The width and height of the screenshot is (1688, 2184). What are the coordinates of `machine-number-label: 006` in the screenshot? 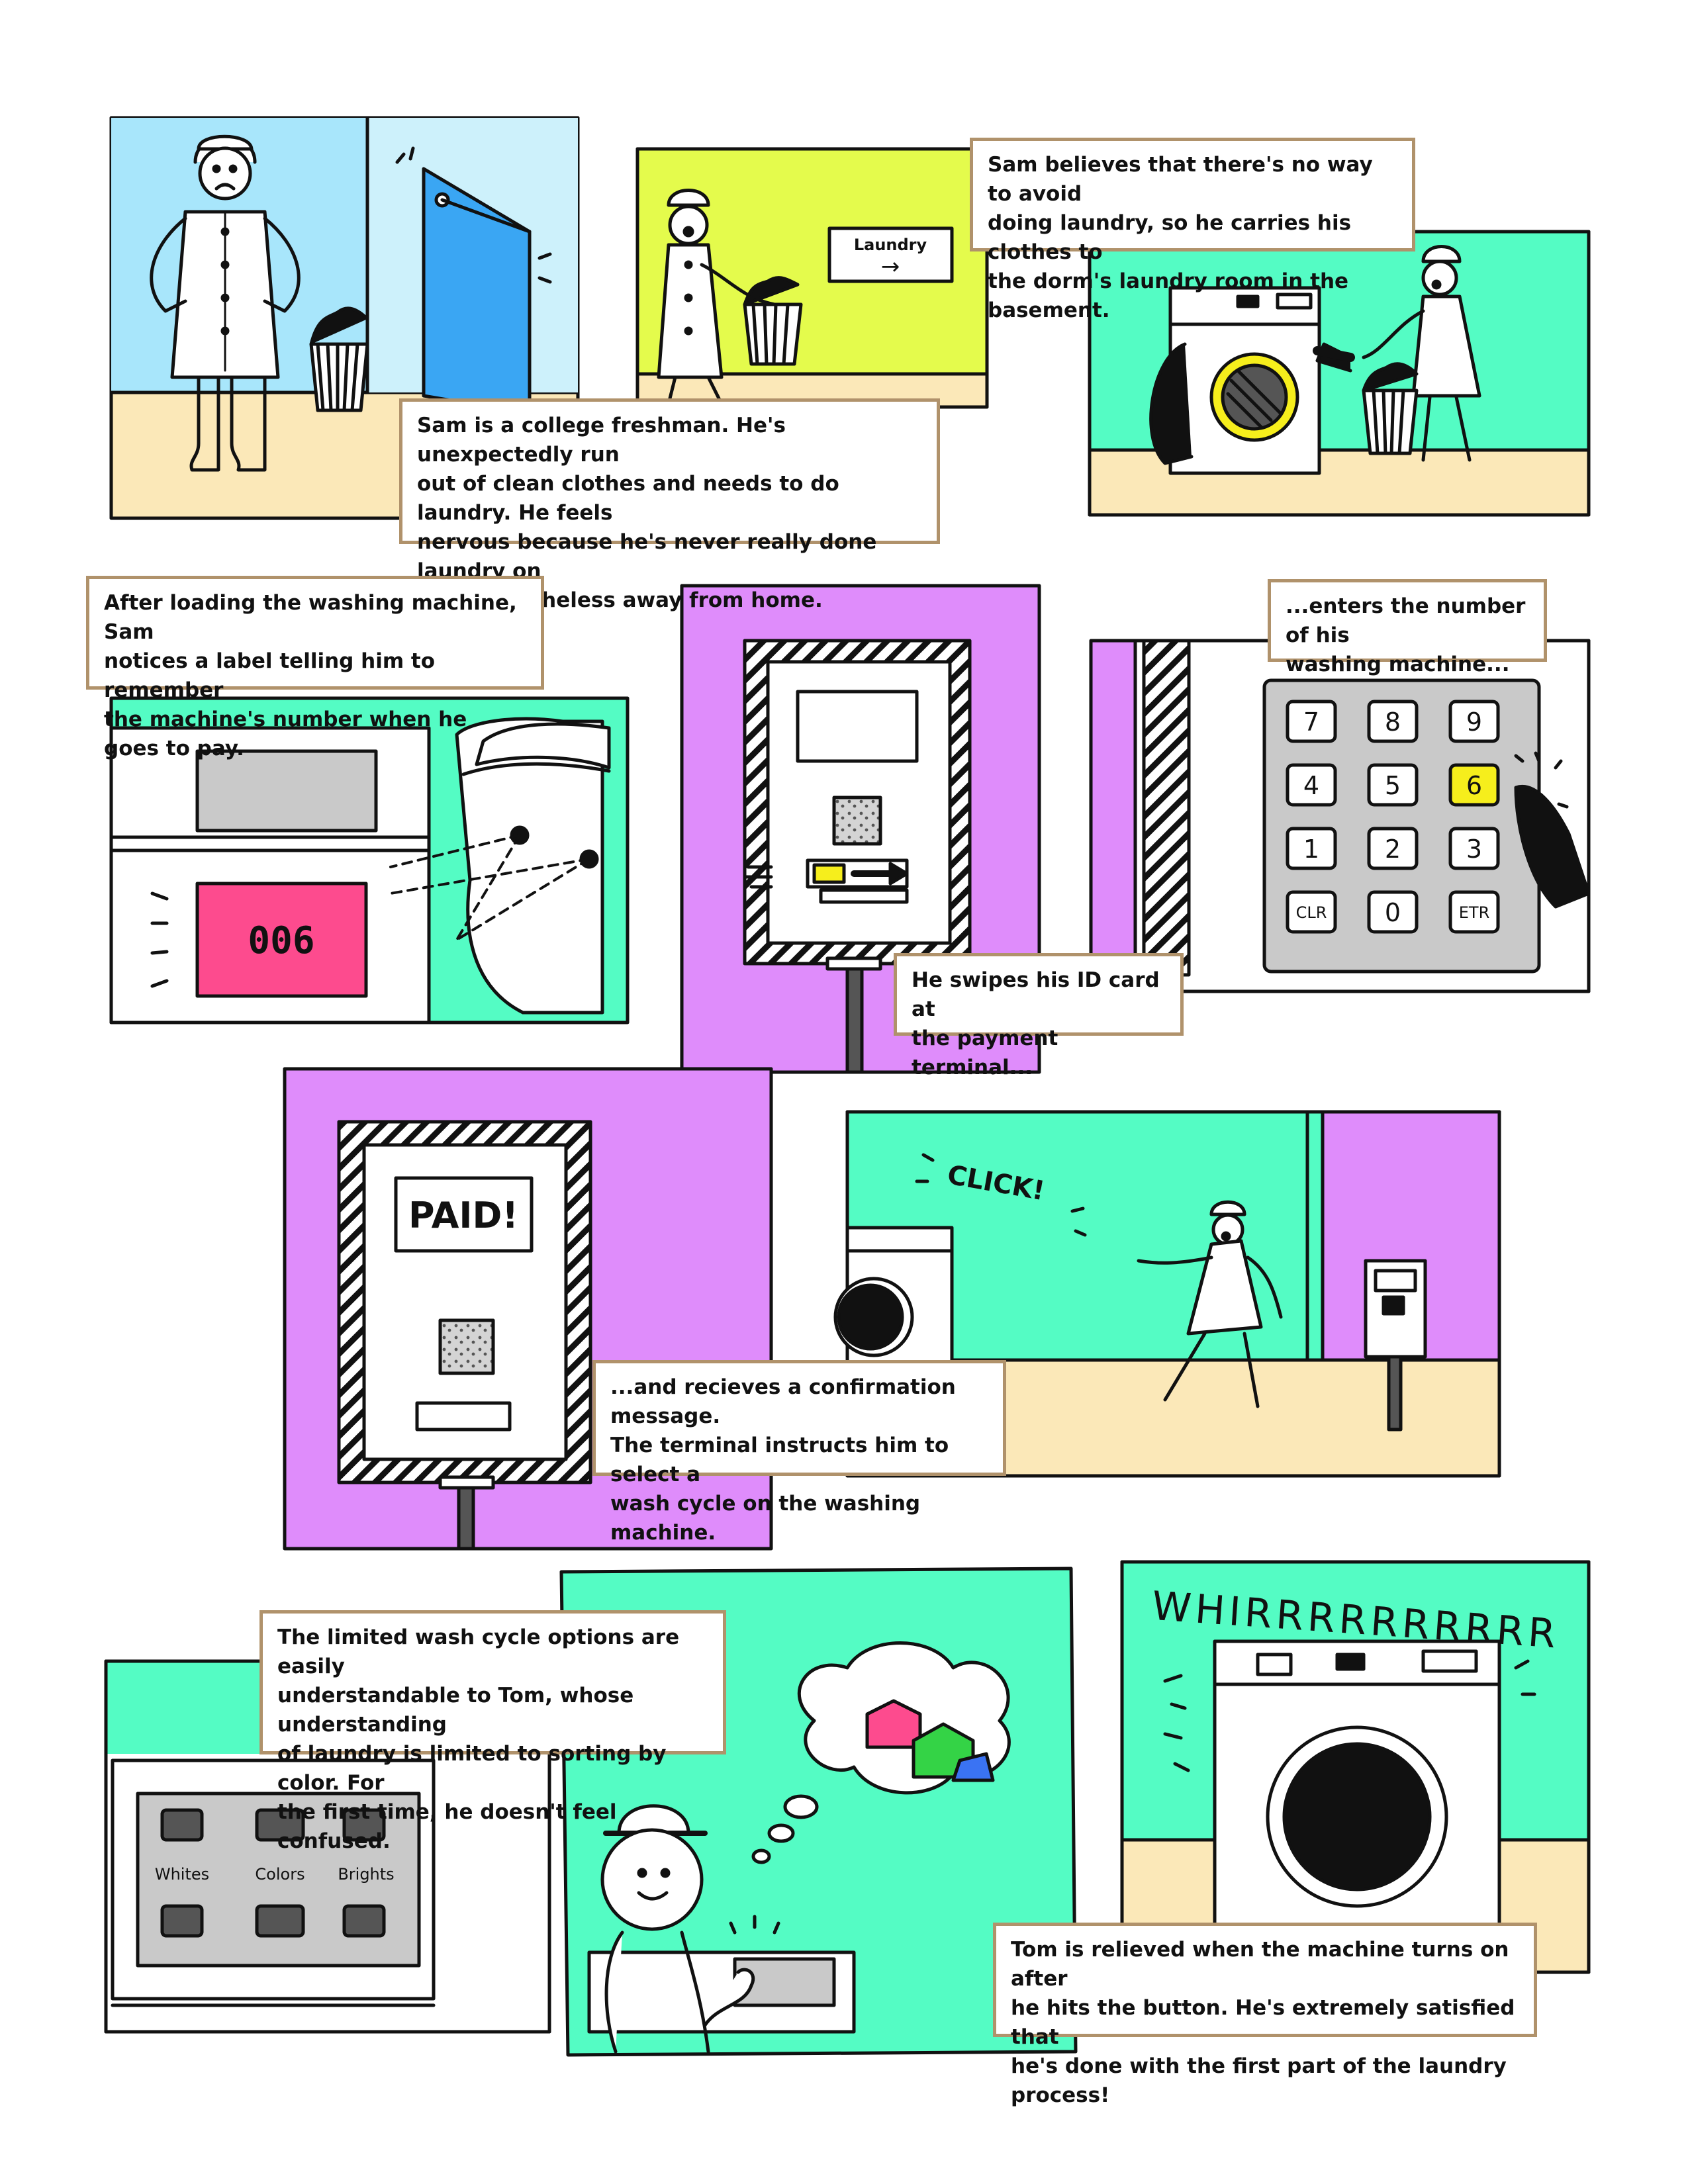 It's located at (281, 940).